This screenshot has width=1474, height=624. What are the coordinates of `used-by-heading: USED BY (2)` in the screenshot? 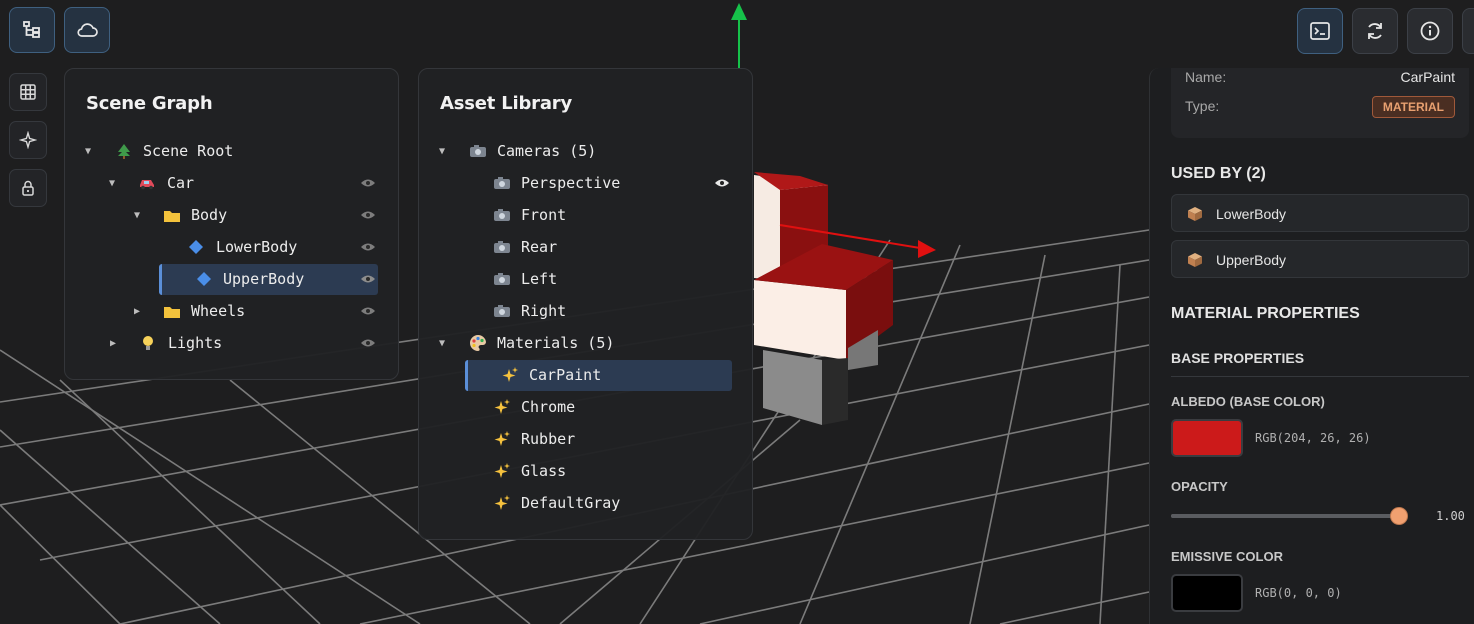 It's located at (1218, 173).